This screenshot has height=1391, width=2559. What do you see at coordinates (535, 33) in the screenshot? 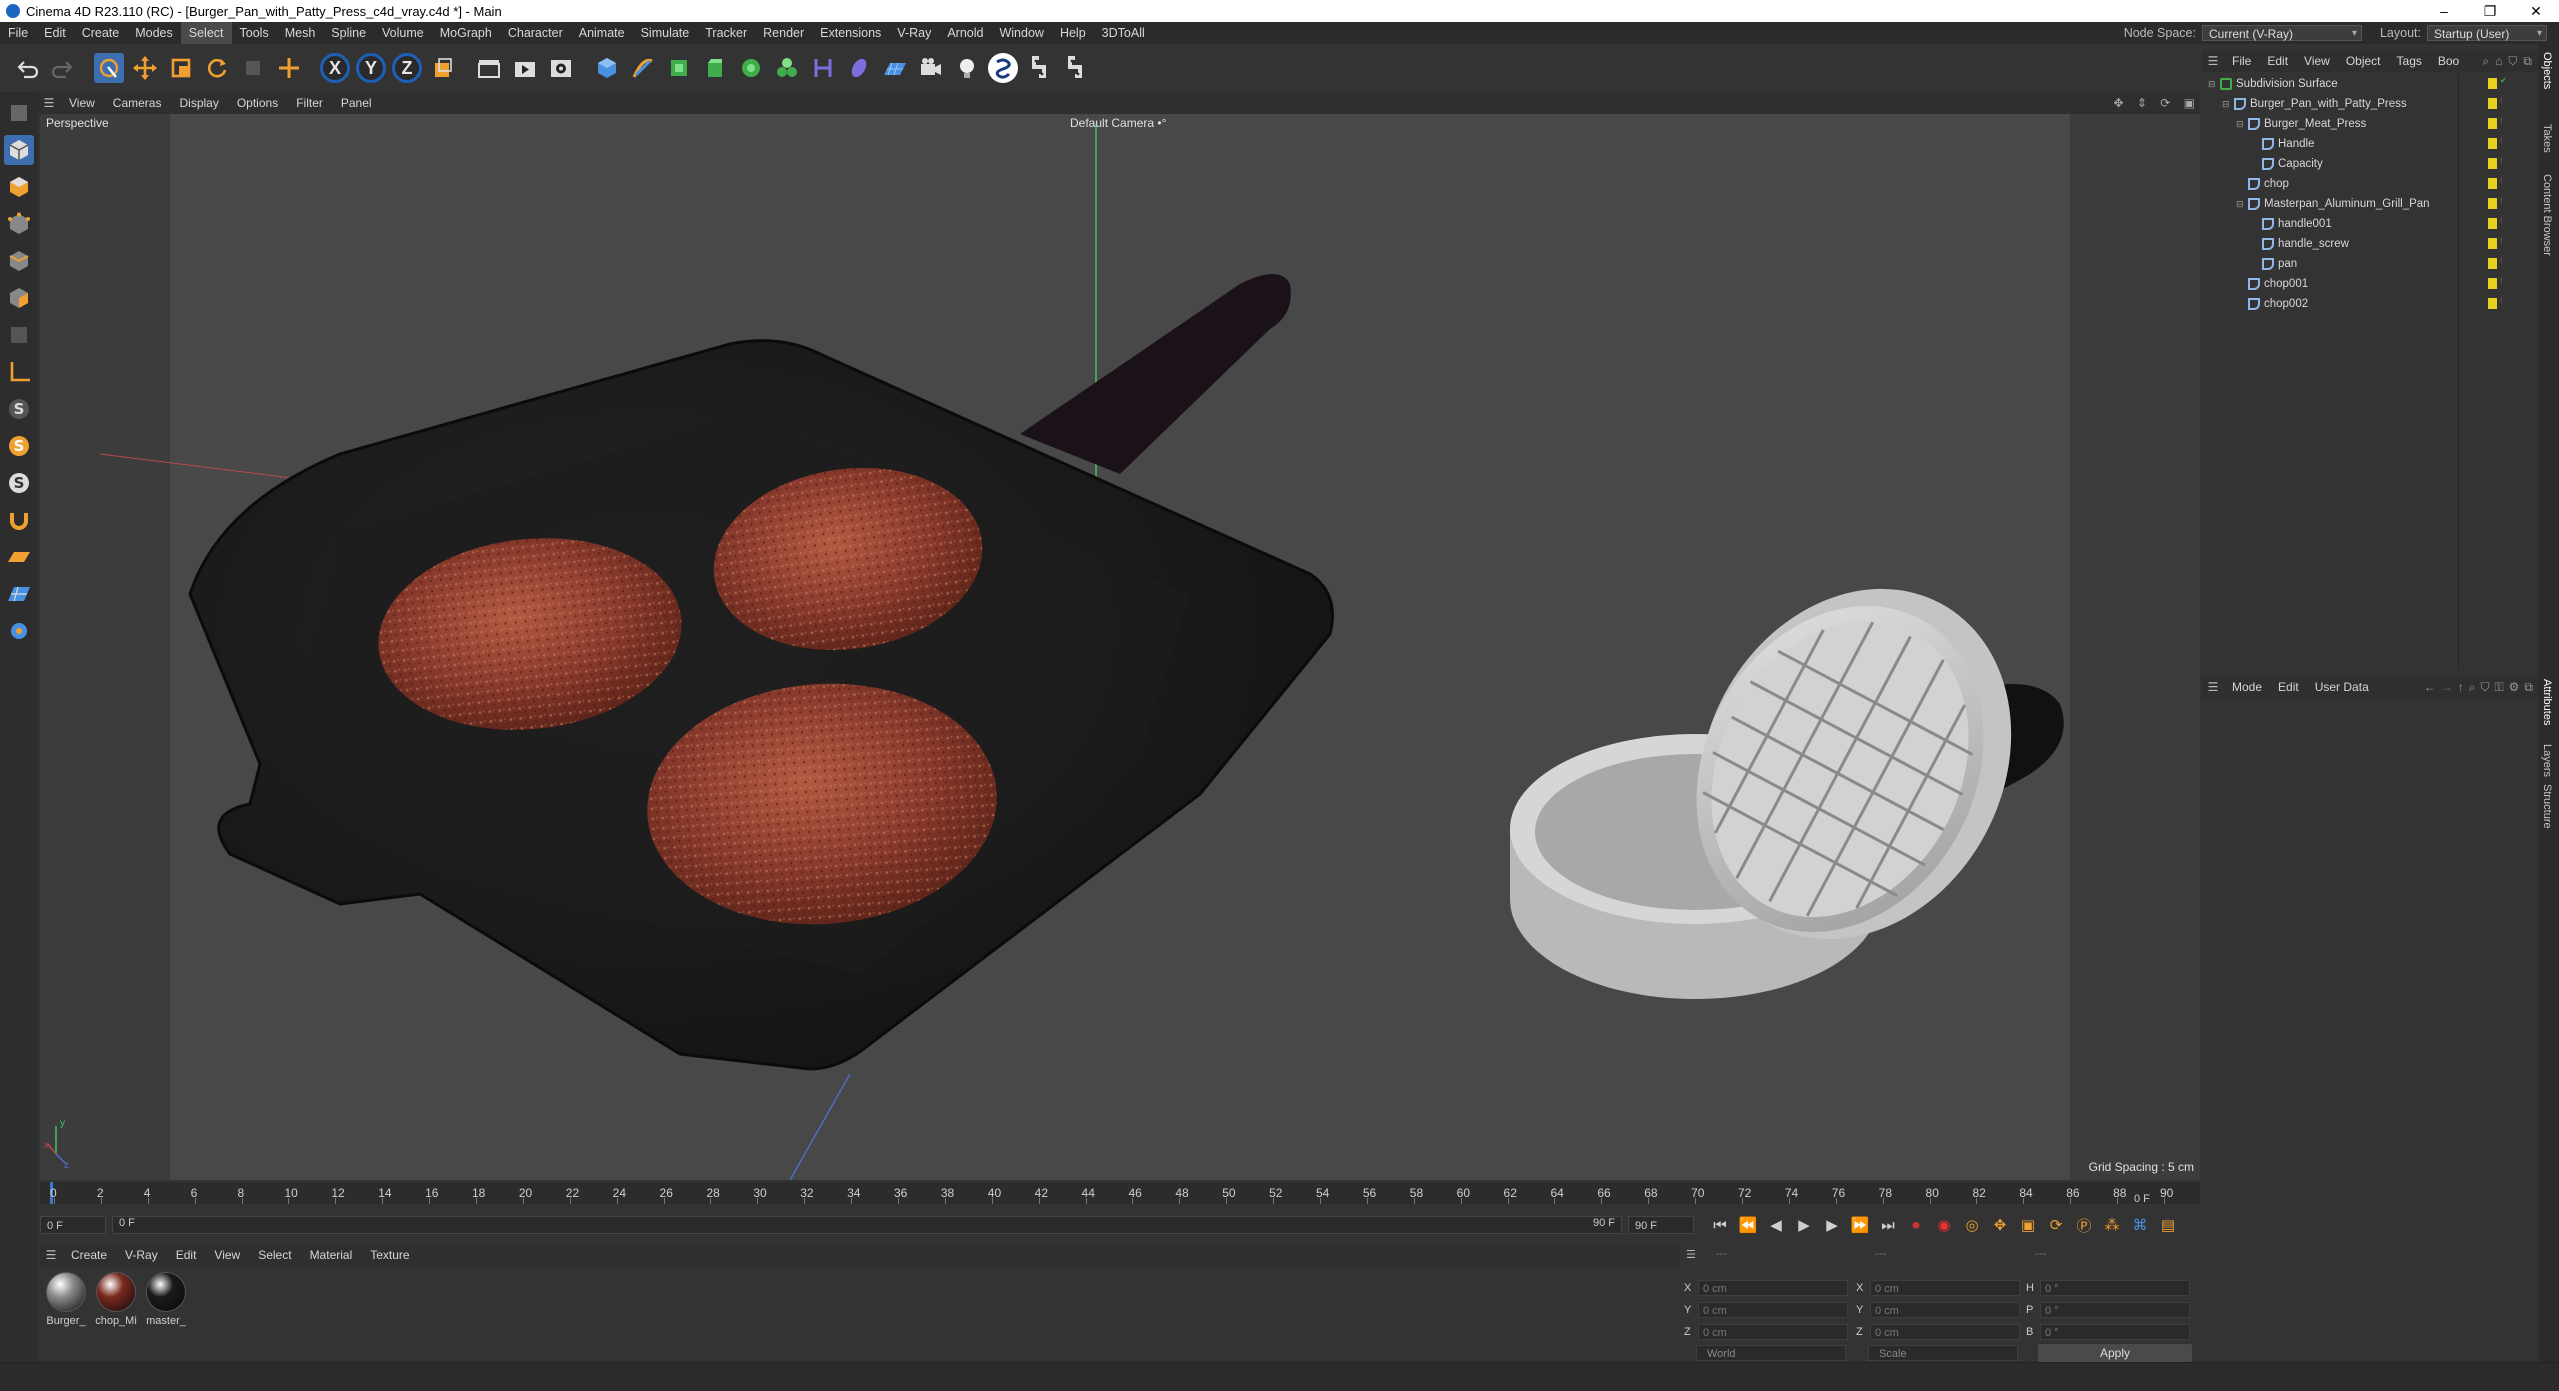
I see `menu-character: Character` at bounding box center [535, 33].